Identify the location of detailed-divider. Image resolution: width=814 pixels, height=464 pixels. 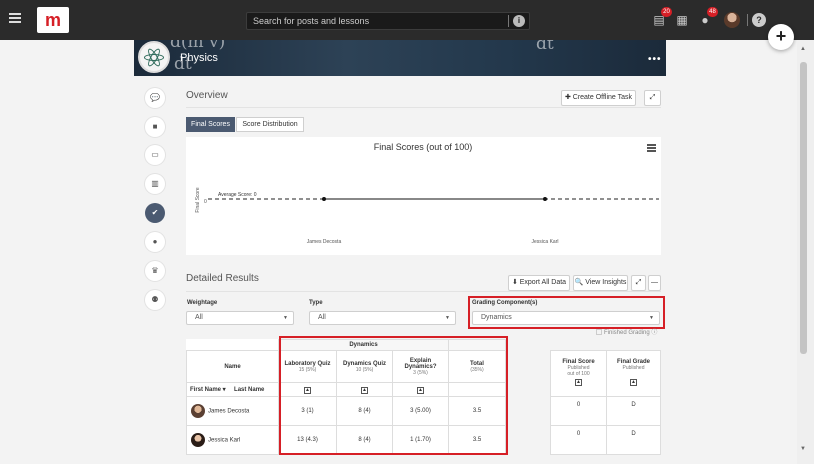
(423, 291).